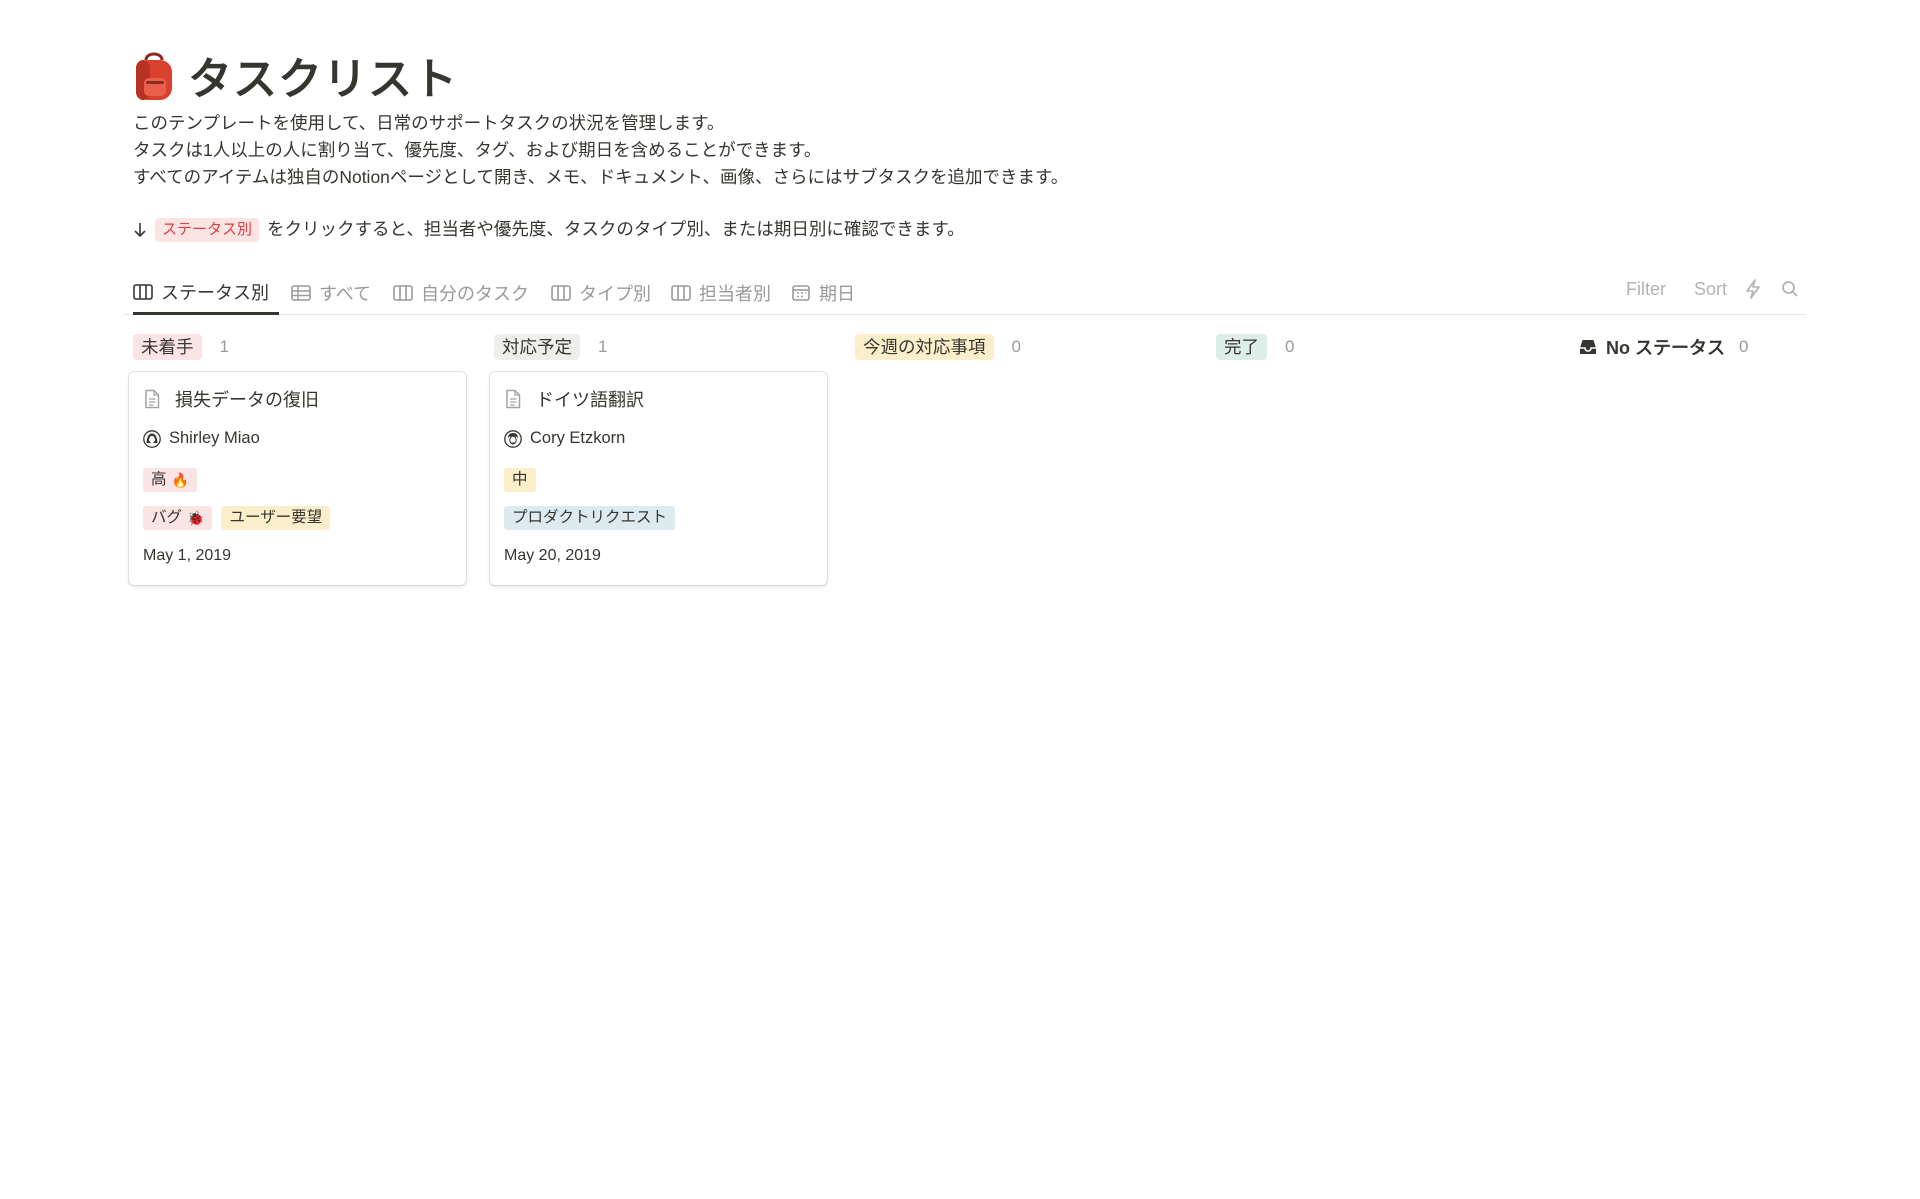 The height and width of the screenshot is (1199, 1920). Describe the element at coordinates (196, 518) in the screenshot. I see `bug-icon: 🐞` at that location.